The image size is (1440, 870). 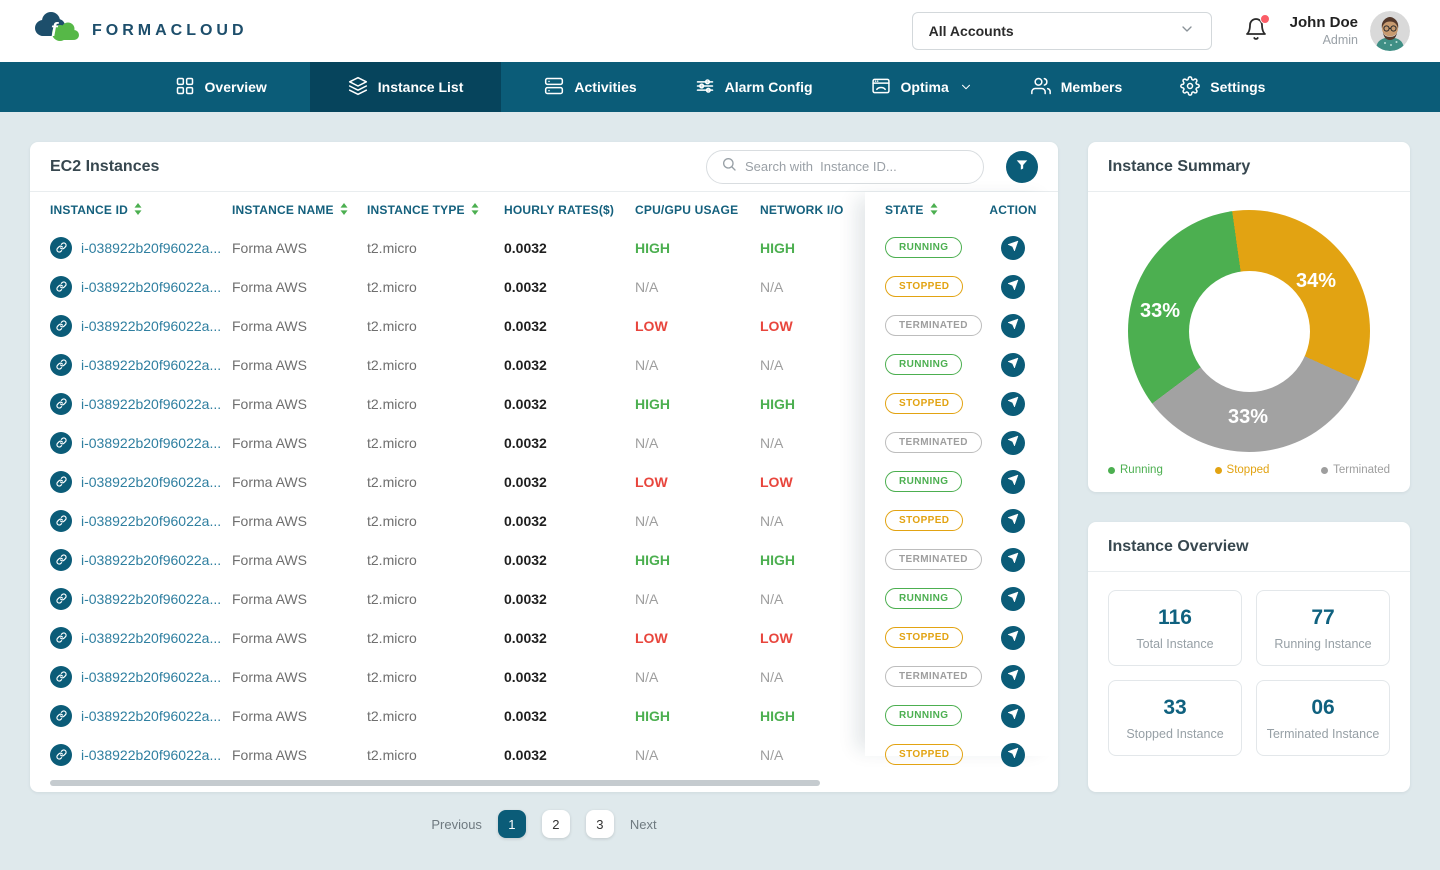 What do you see at coordinates (235, 87) in the screenshot?
I see `nav-item-label: Overview` at bounding box center [235, 87].